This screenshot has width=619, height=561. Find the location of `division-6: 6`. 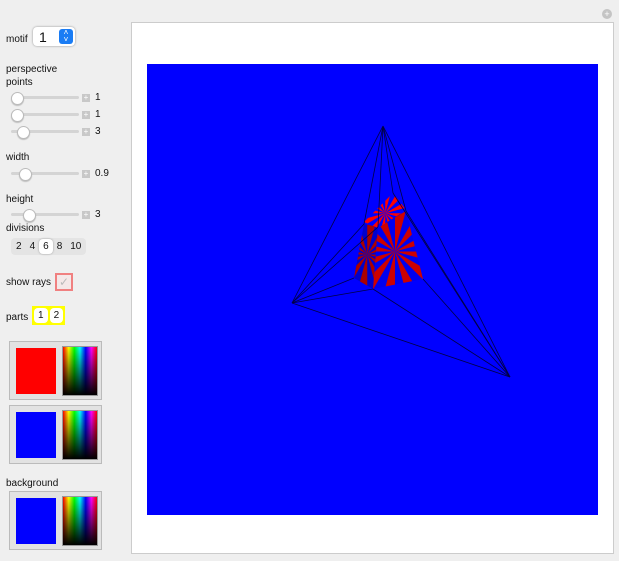

division-6: 6 is located at coordinates (46, 246).